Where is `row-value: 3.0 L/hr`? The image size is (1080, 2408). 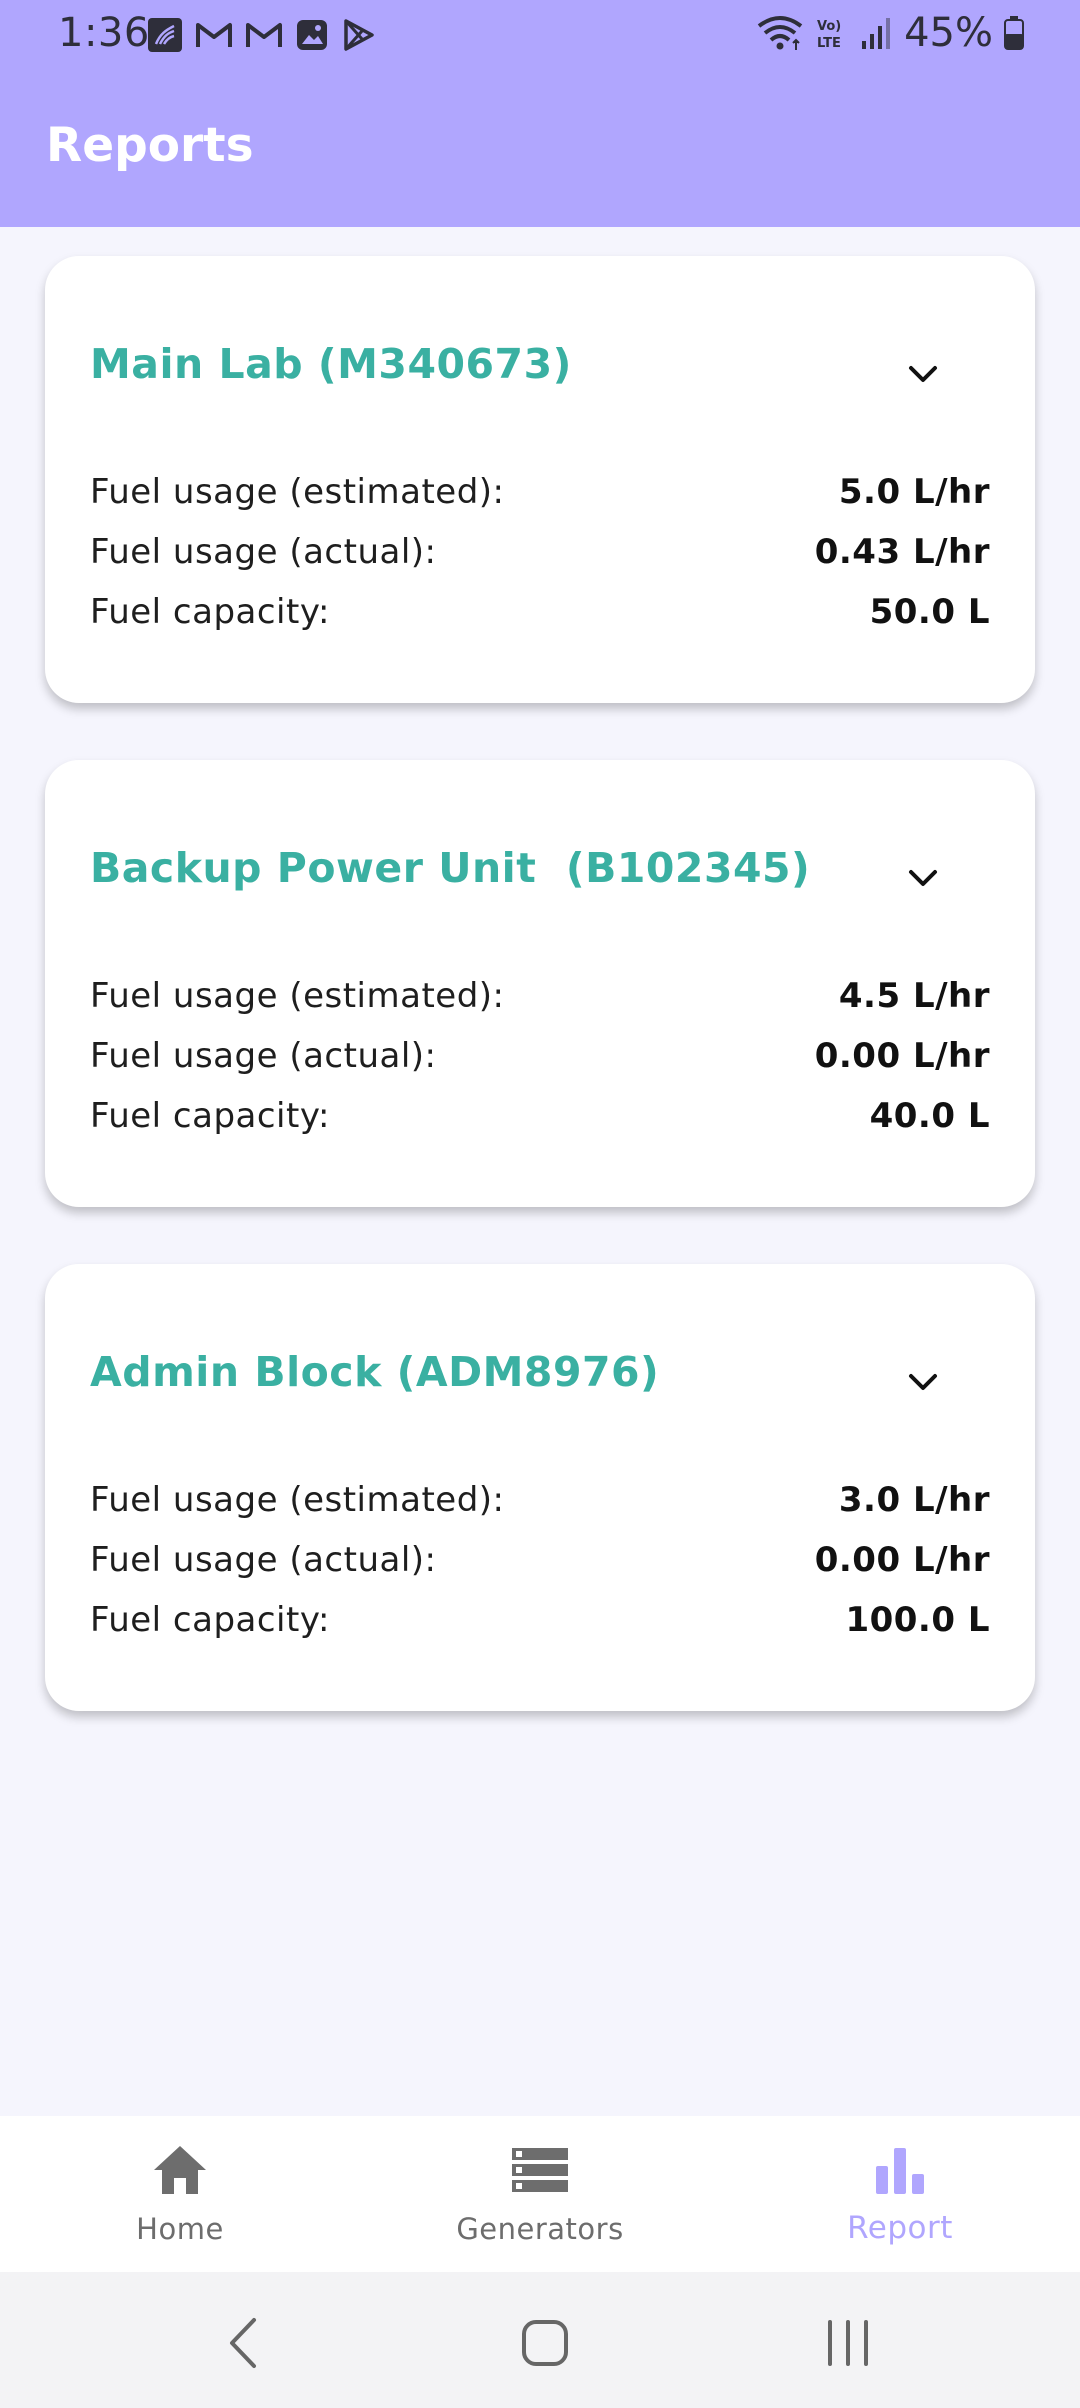 row-value: 3.0 L/hr is located at coordinates (914, 1500).